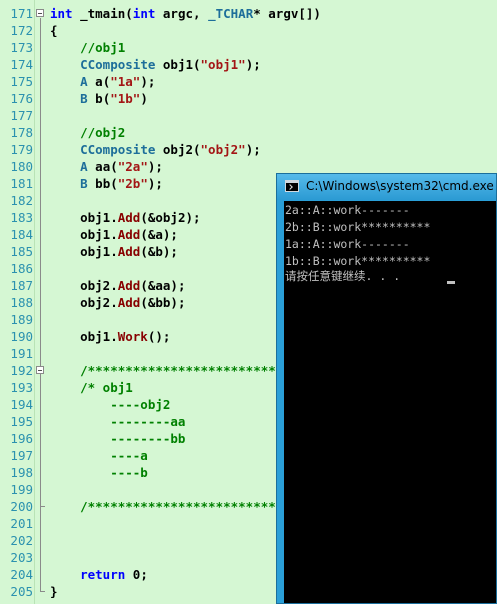 The height and width of the screenshot is (604, 497). I want to click on code-token: B, so click(84, 98).